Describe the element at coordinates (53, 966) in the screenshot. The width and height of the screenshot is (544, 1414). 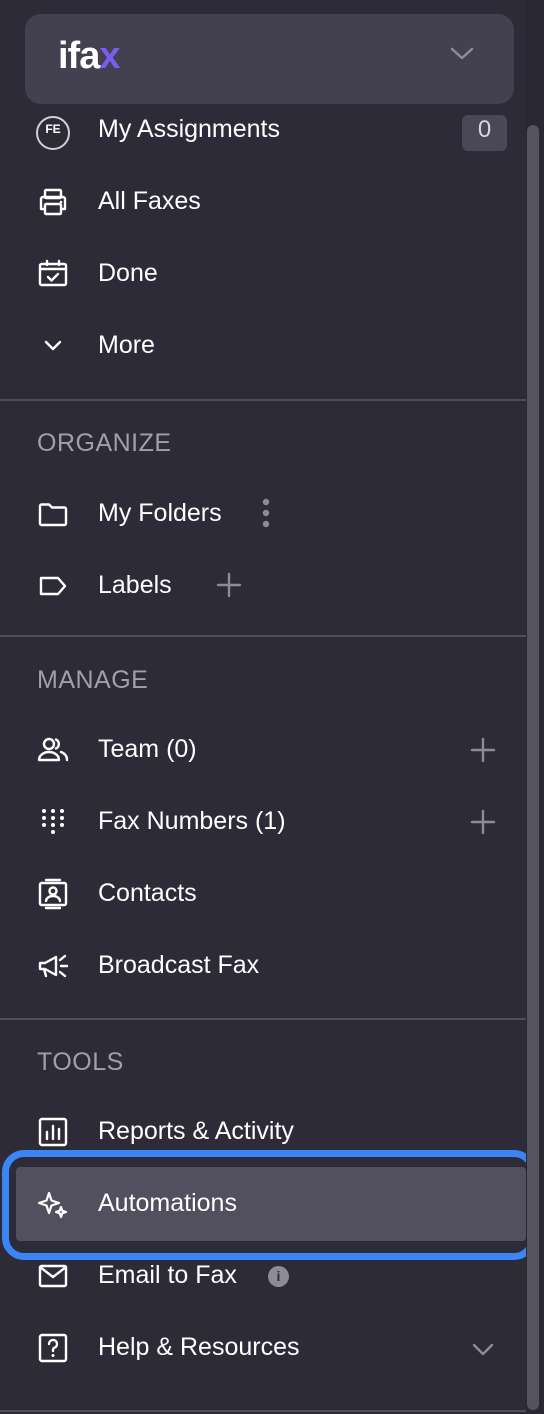
I see `megaphone-icon` at that location.